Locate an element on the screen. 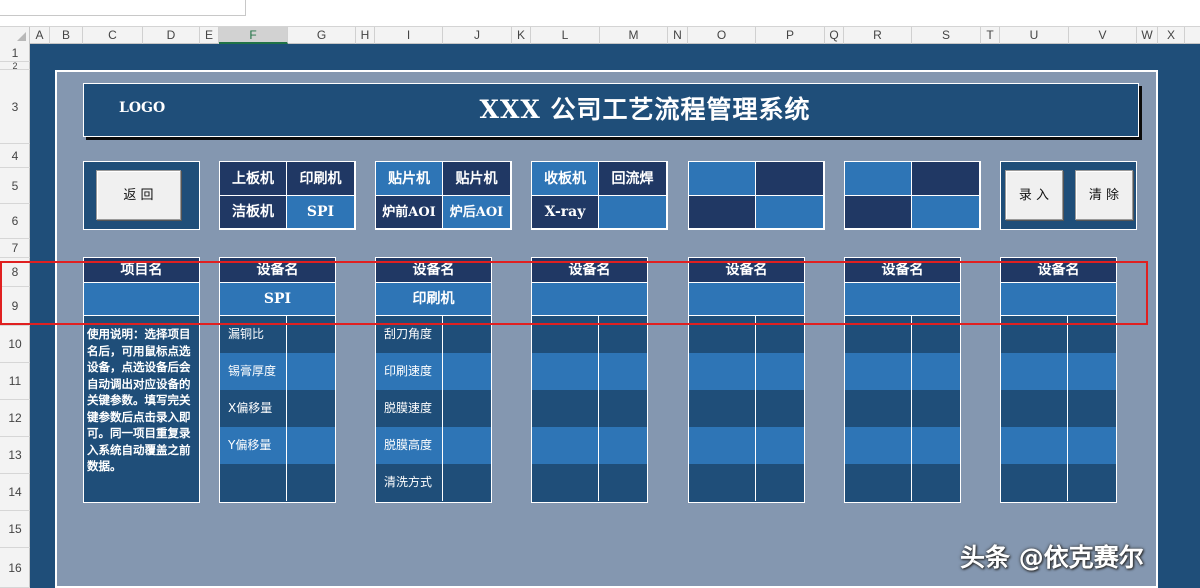  row-header-16: 16 is located at coordinates (15, 568).